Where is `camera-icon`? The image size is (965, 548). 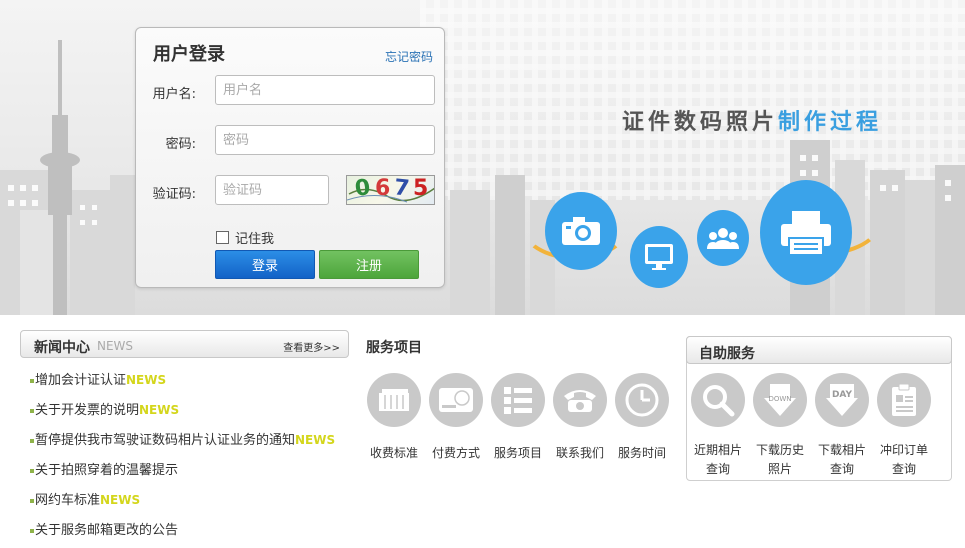
camera-icon is located at coordinates (581, 231).